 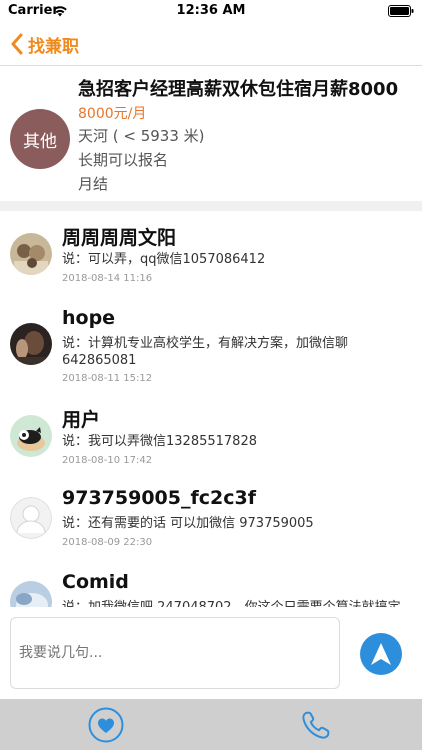 What do you see at coordinates (159, 498) in the screenshot?
I see `comment-author: 973759005_fc2c3f` at bounding box center [159, 498].